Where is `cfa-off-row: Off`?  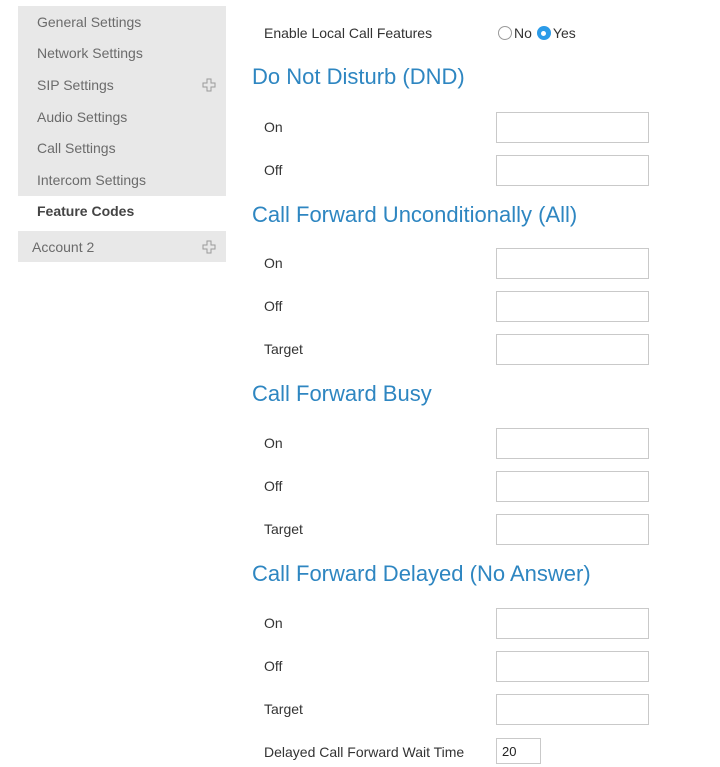
cfa-off-row: Off is located at coordinates (273, 306).